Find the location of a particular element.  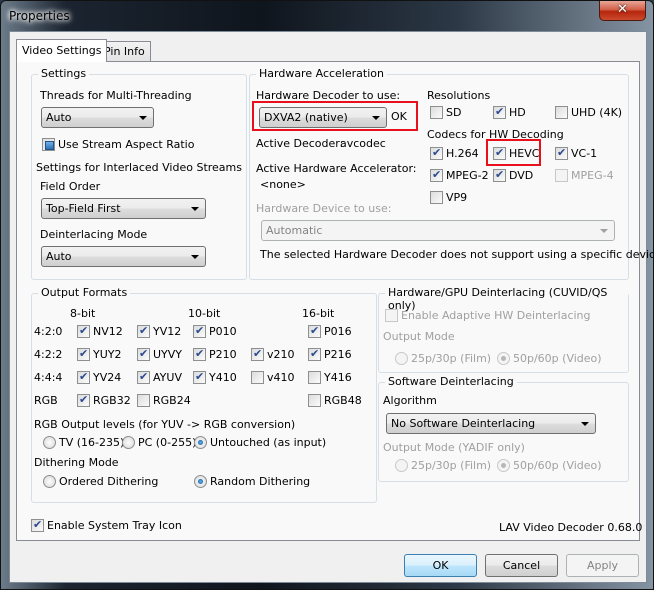

threads-value: Auto is located at coordinates (59, 117).